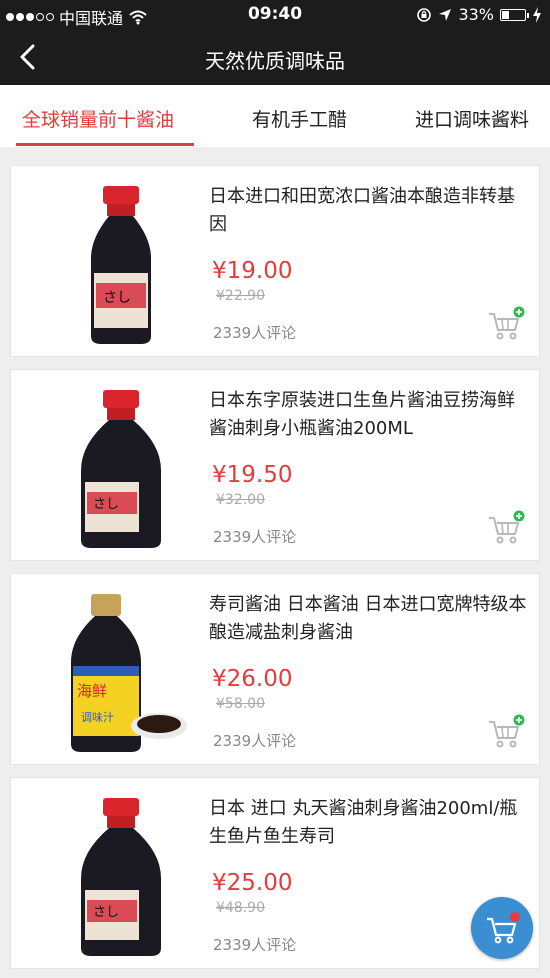 The height and width of the screenshot is (978, 550). What do you see at coordinates (240, 500) in the screenshot?
I see `product-original-price: ¥32.00` at bounding box center [240, 500].